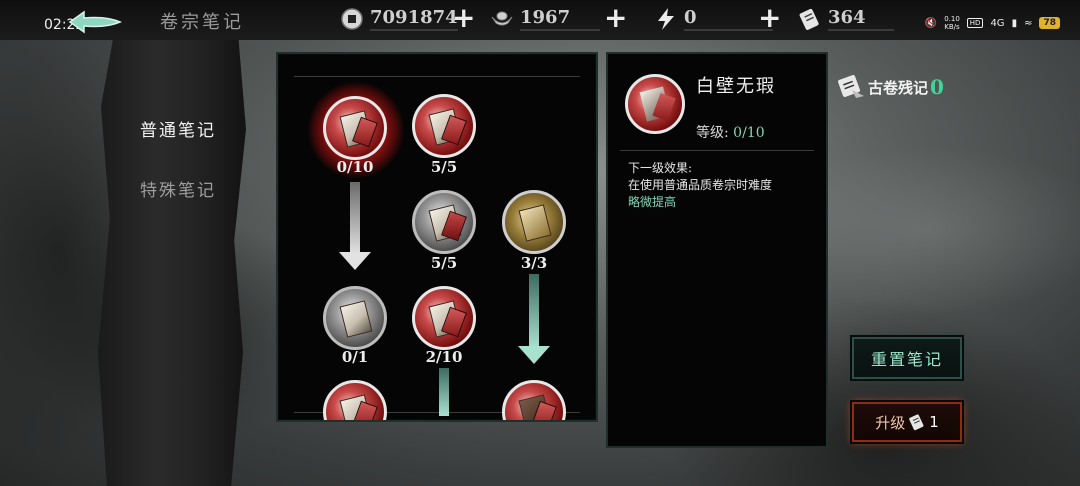  Describe the element at coordinates (615, 18) in the screenshot. I see `add-silver-button: +` at that location.